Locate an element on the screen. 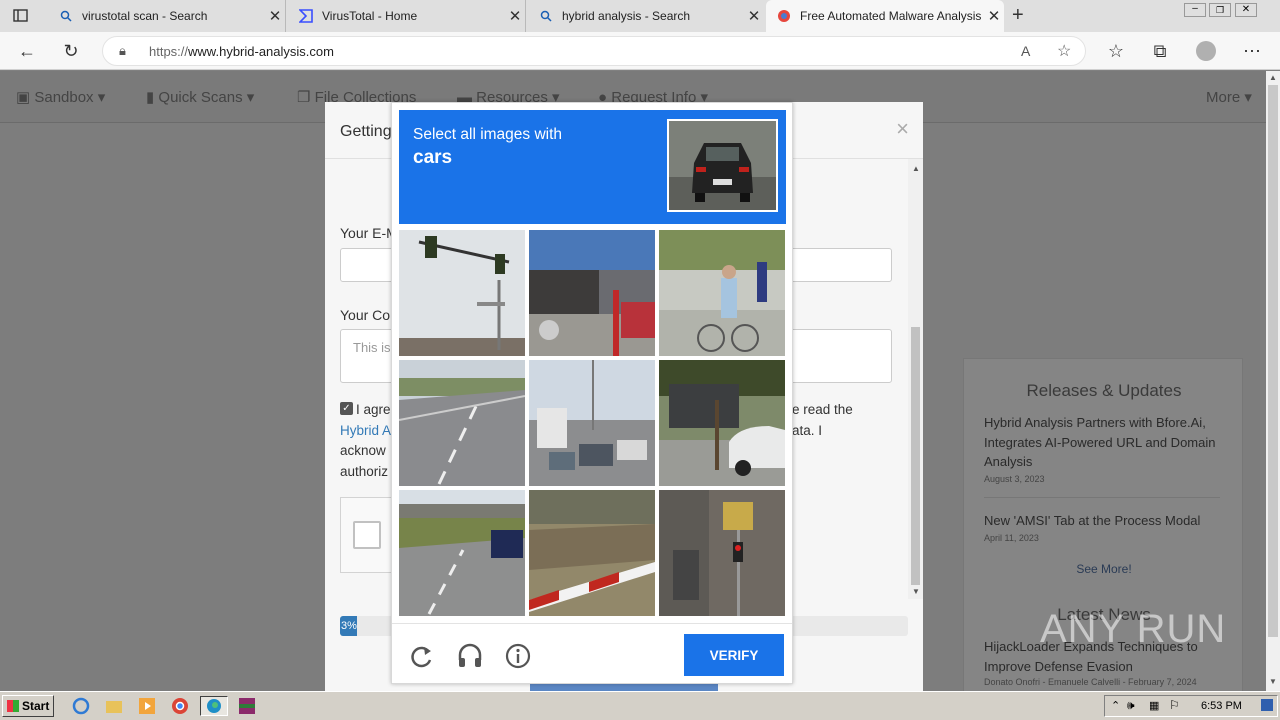  agree-text-line3: acknow is located at coordinates (363, 450).